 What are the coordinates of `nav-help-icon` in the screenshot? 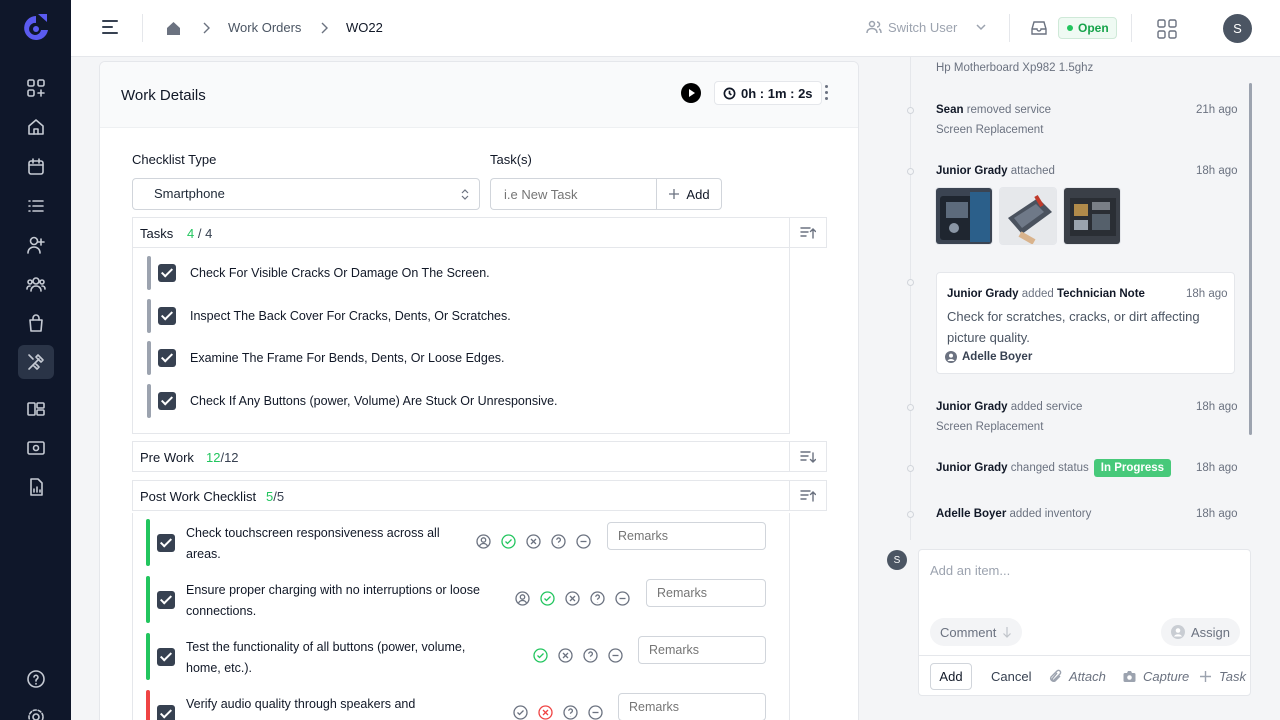 It's located at (36, 679).